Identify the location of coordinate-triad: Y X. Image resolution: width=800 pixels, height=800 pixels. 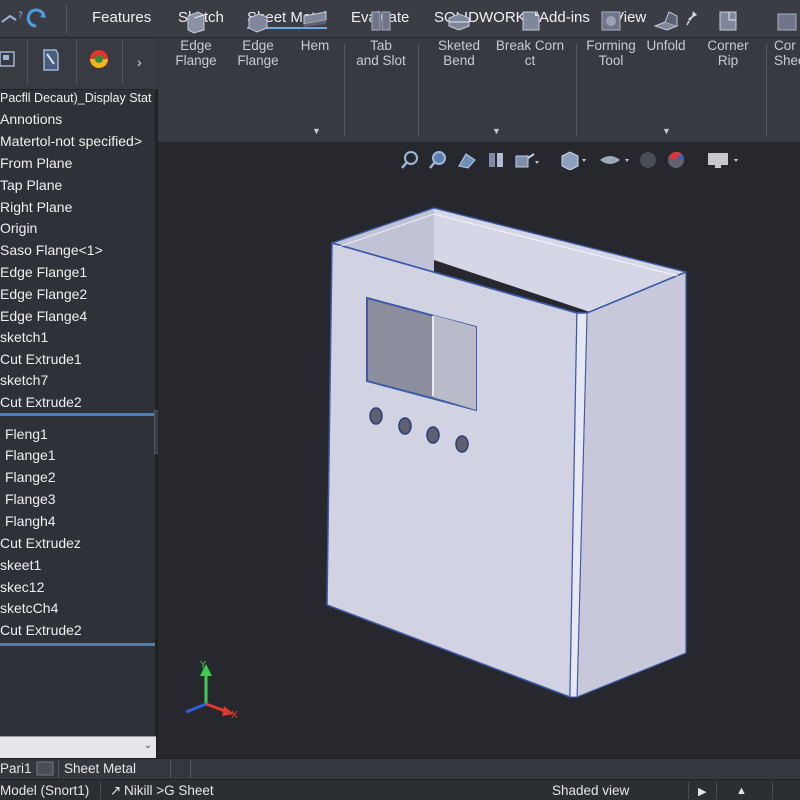
(211, 690).